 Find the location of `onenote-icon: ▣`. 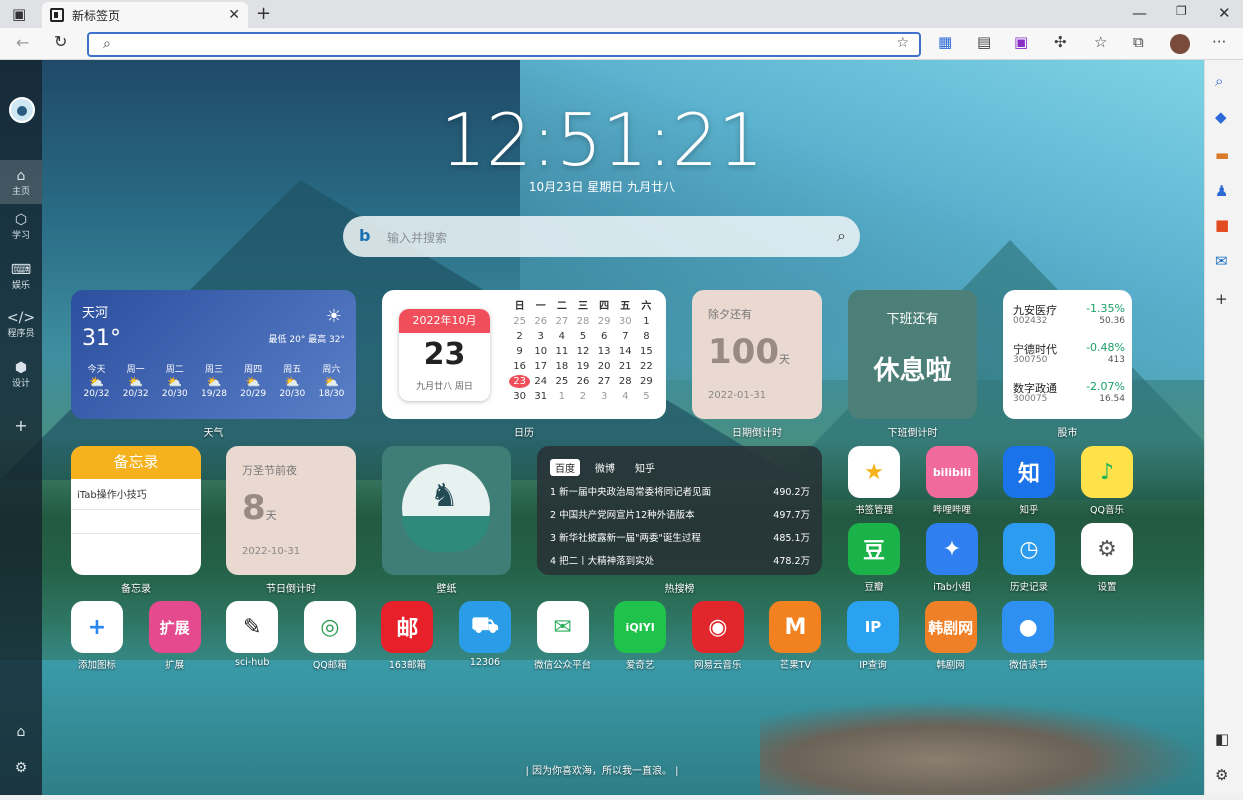

onenote-icon: ▣ is located at coordinates (1021, 42).